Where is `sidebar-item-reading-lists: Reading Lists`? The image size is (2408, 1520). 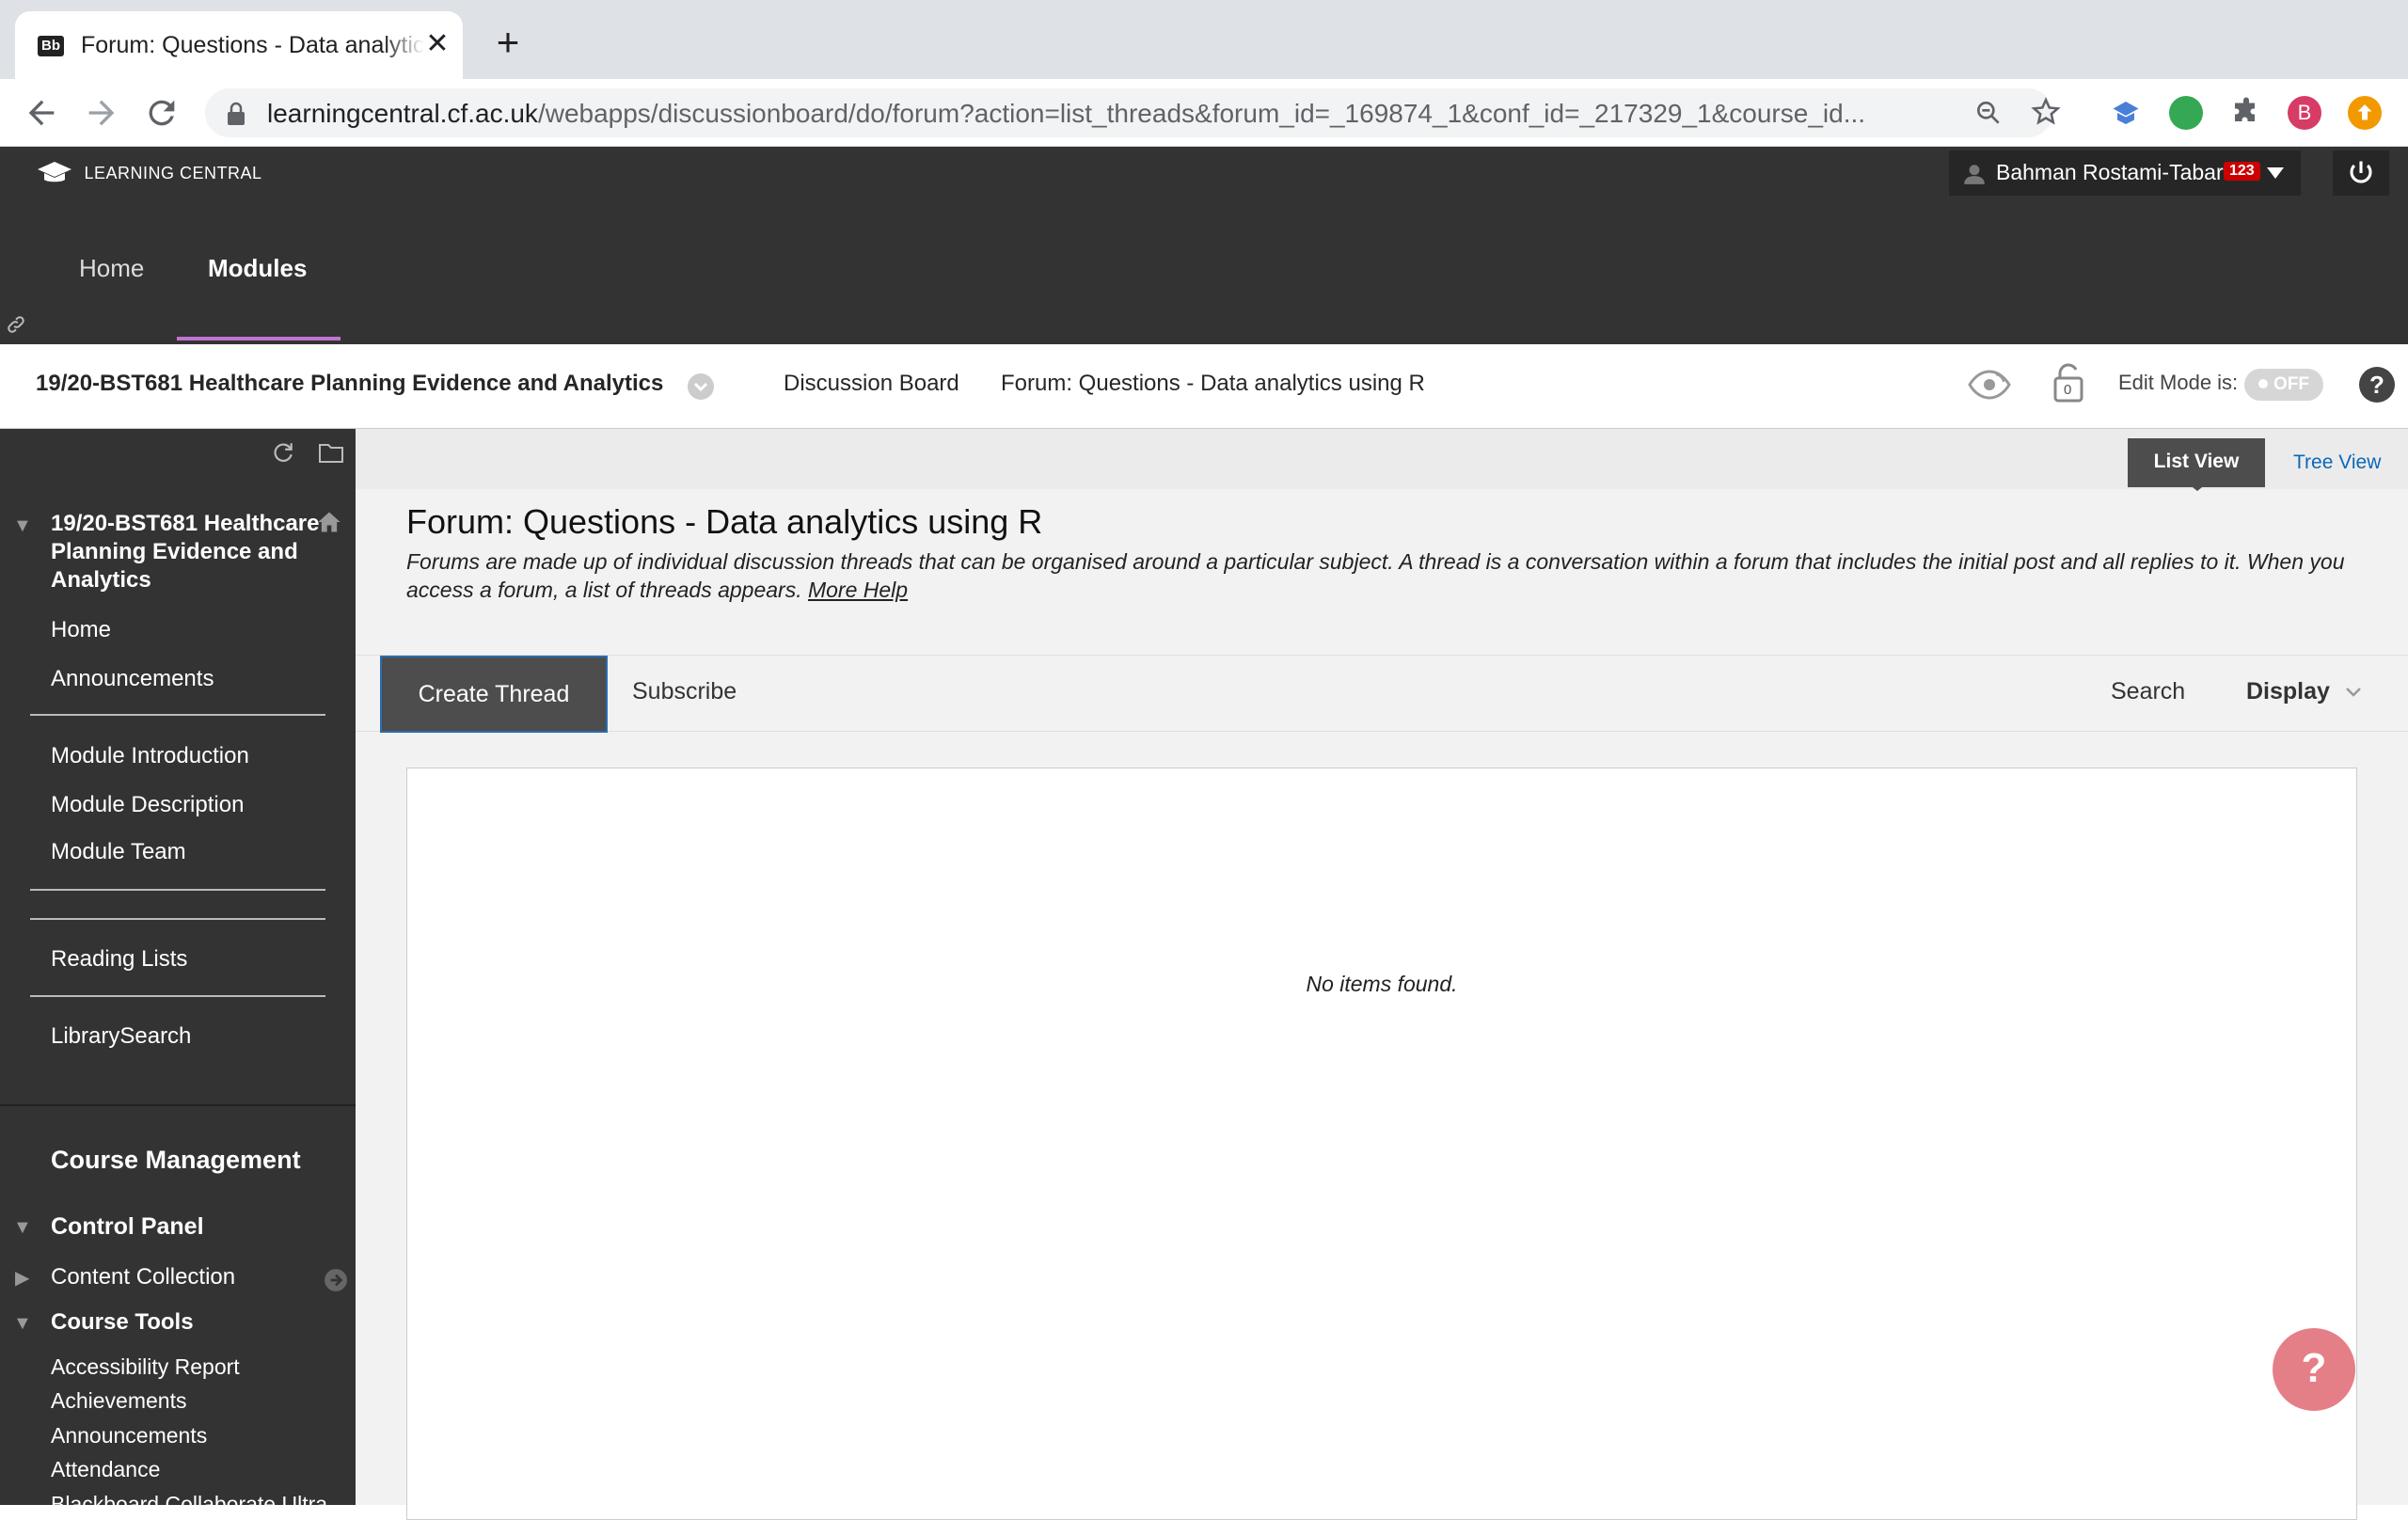
sidebar-item-reading-lists: Reading Lists is located at coordinates (119, 959).